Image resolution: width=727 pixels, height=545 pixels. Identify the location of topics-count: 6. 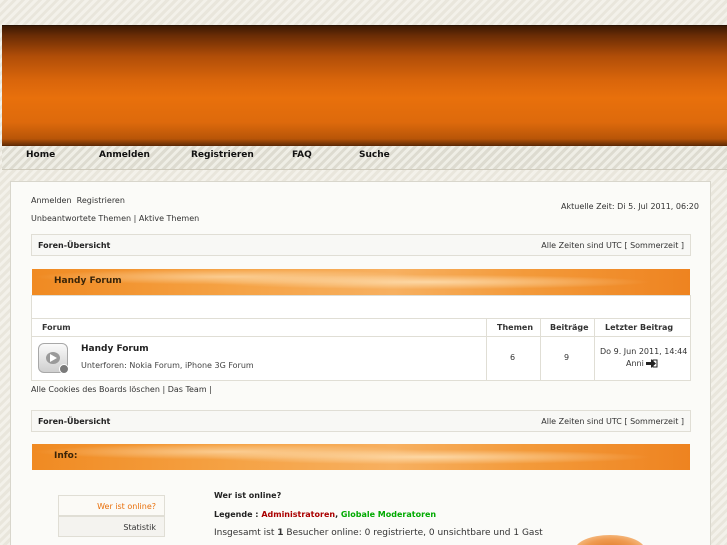
(513, 357).